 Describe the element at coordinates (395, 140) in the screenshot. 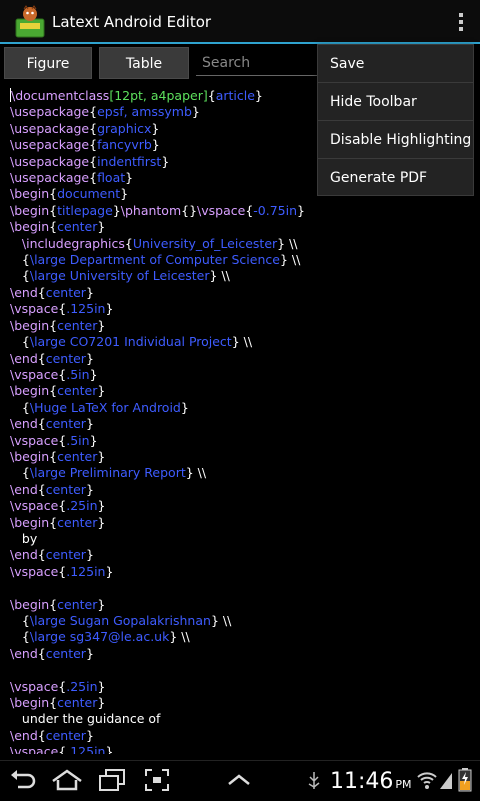

I see `menu-item-disable-highlighting: Disable Highlighting` at that location.